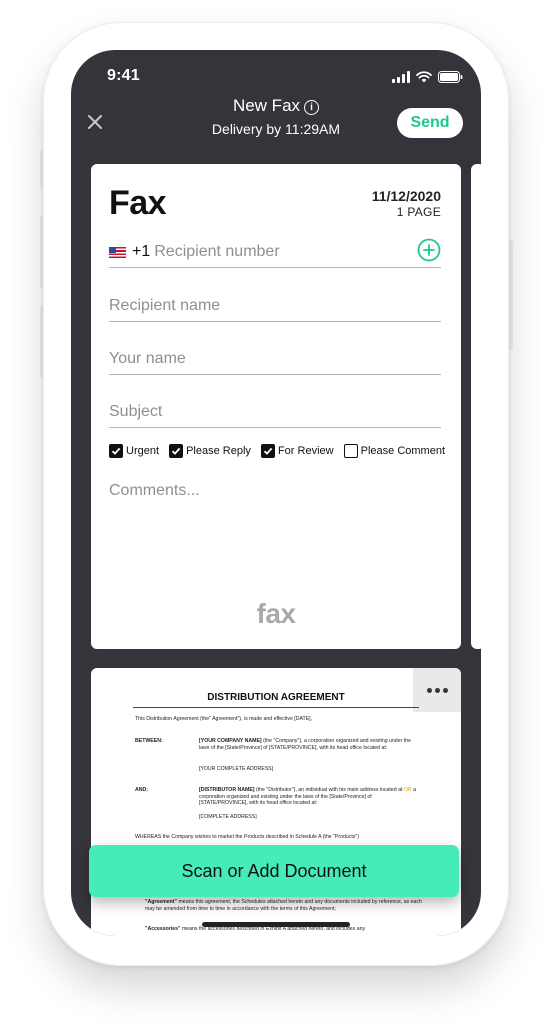  I want to click on doc-and-label: AND:, so click(141, 790).